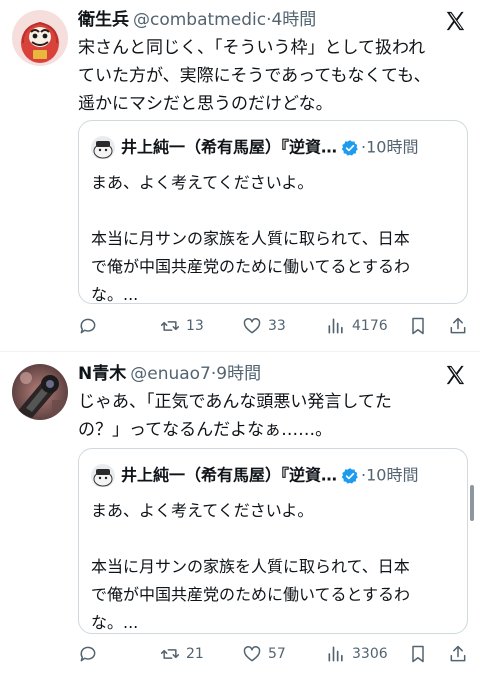  I want to click on views-button: 3306, so click(357, 654).